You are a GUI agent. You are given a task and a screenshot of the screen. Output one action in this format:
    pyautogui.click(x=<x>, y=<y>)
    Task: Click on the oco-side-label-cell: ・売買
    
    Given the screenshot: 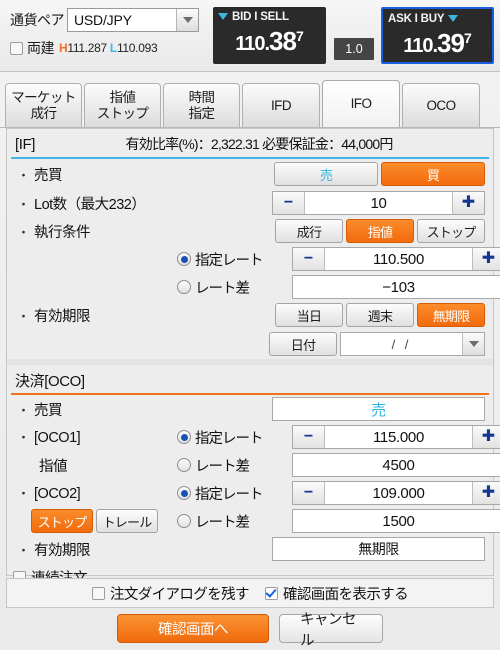 What is the action you would take?
    pyautogui.click(x=97, y=409)
    